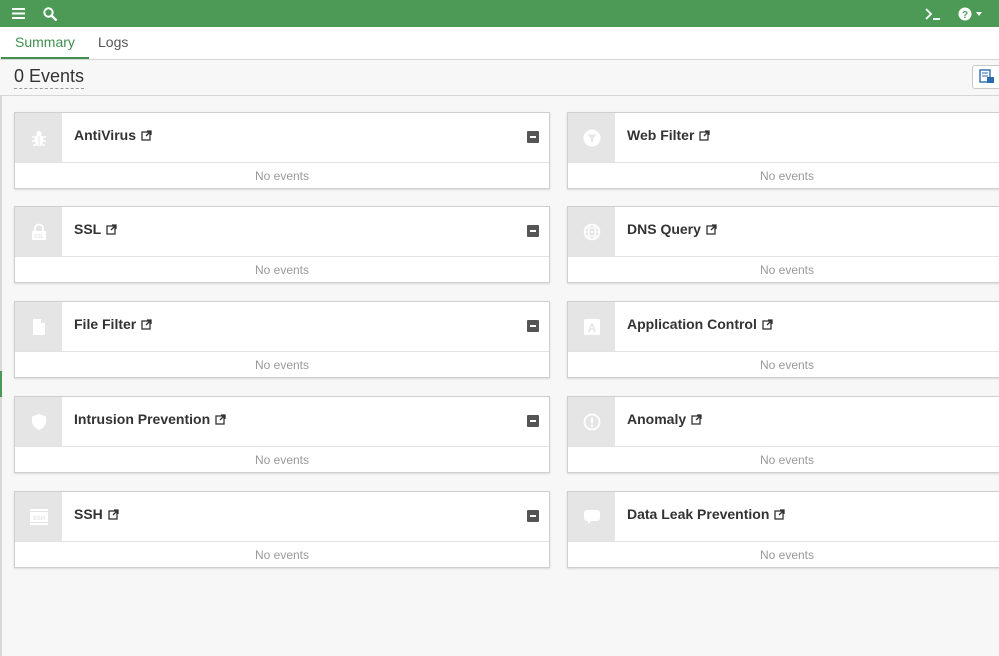  Describe the element at coordinates (783, 339) in the screenshot. I see `card-application-control: A Application Control No events` at that location.